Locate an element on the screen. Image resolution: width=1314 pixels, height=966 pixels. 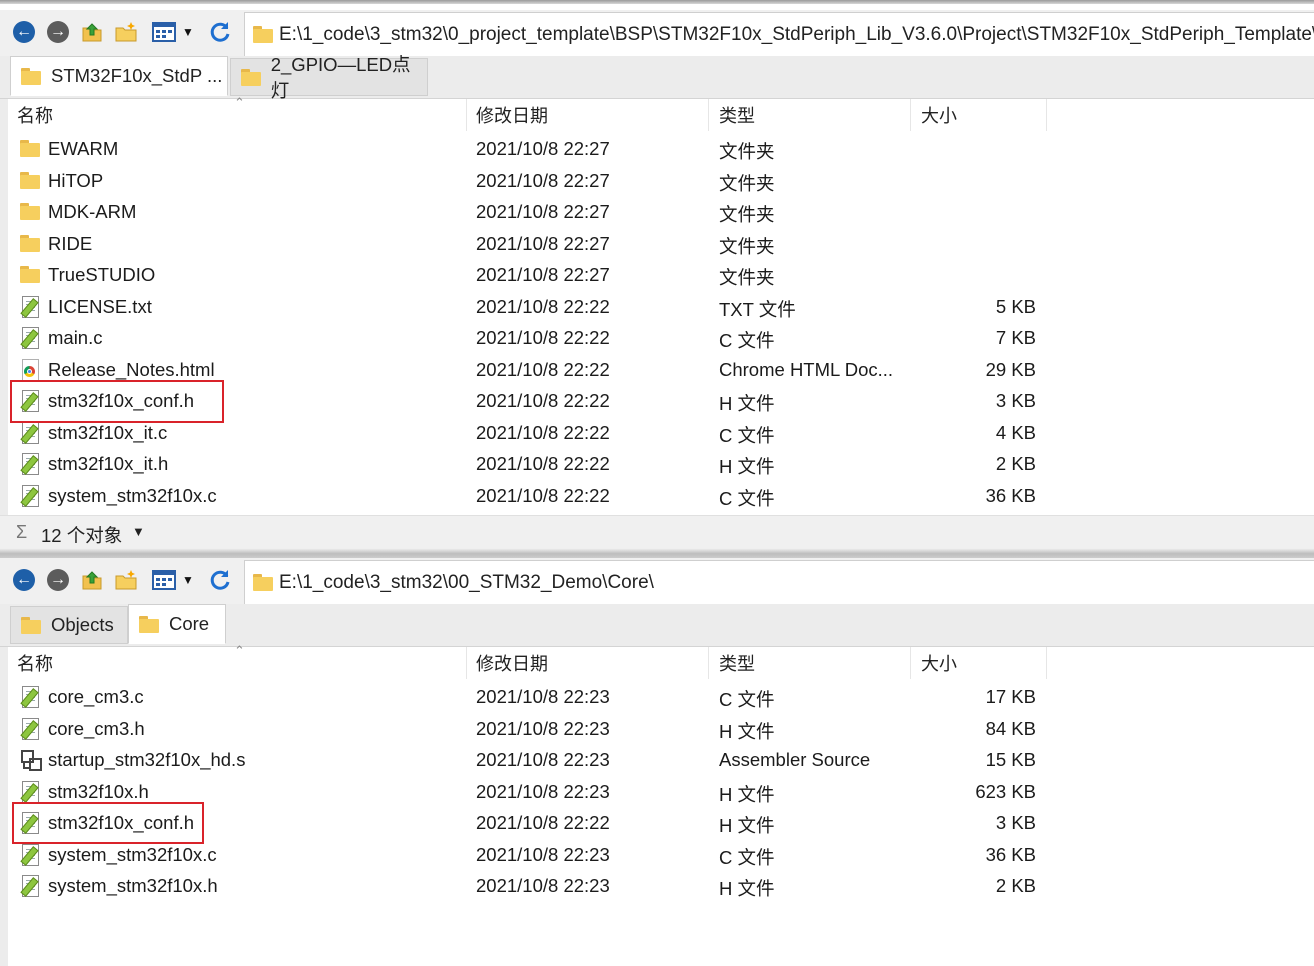
list-item: core_cm3.c 2021/10/8 22:23 C 文件 17 KB is located at coordinates (661, 697).